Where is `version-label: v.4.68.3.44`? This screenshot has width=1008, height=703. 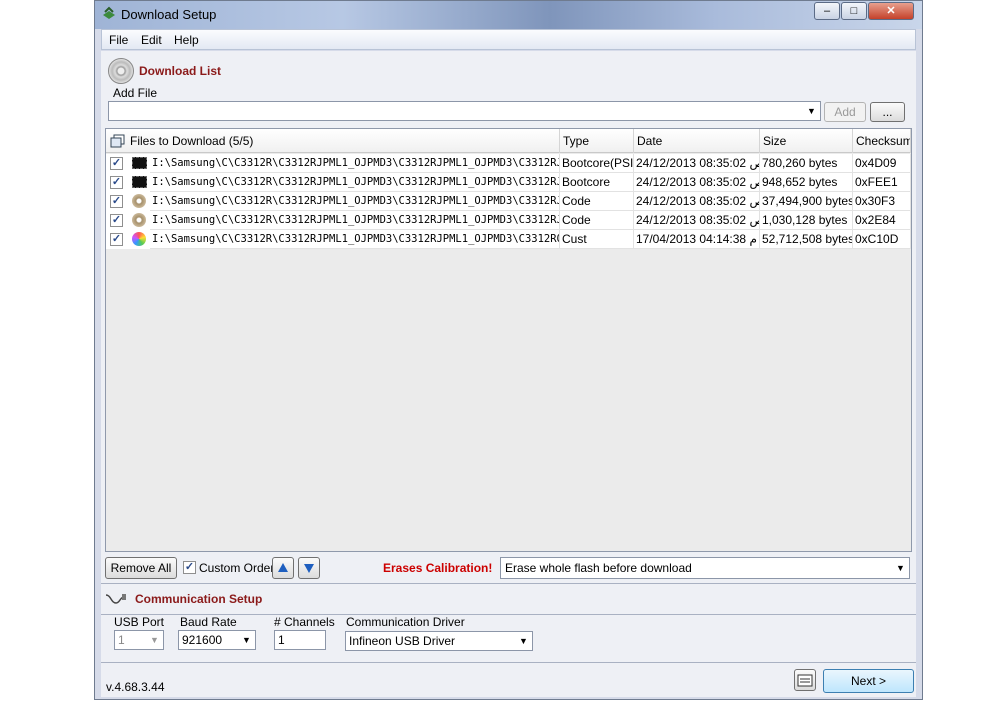 version-label: v.4.68.3.44 is located at coordinates (135, 687).